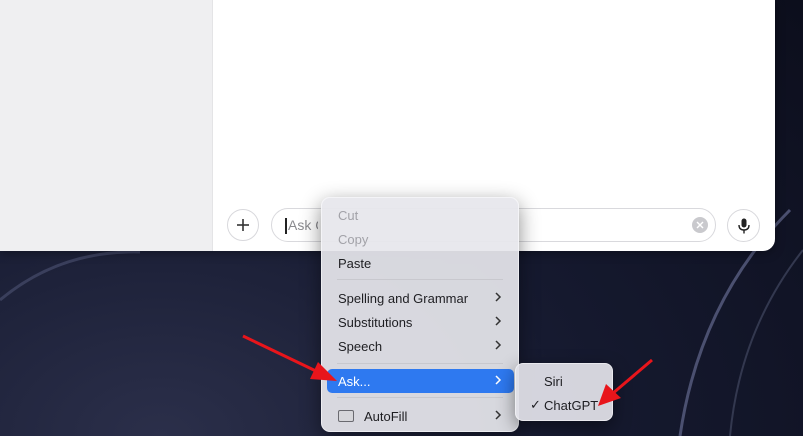 The width and height of the screenshot is (803, 436). Describe the element at coordinates (375, 322) in the screenshot. I see `menu-item-label: Substitutions` at that location.